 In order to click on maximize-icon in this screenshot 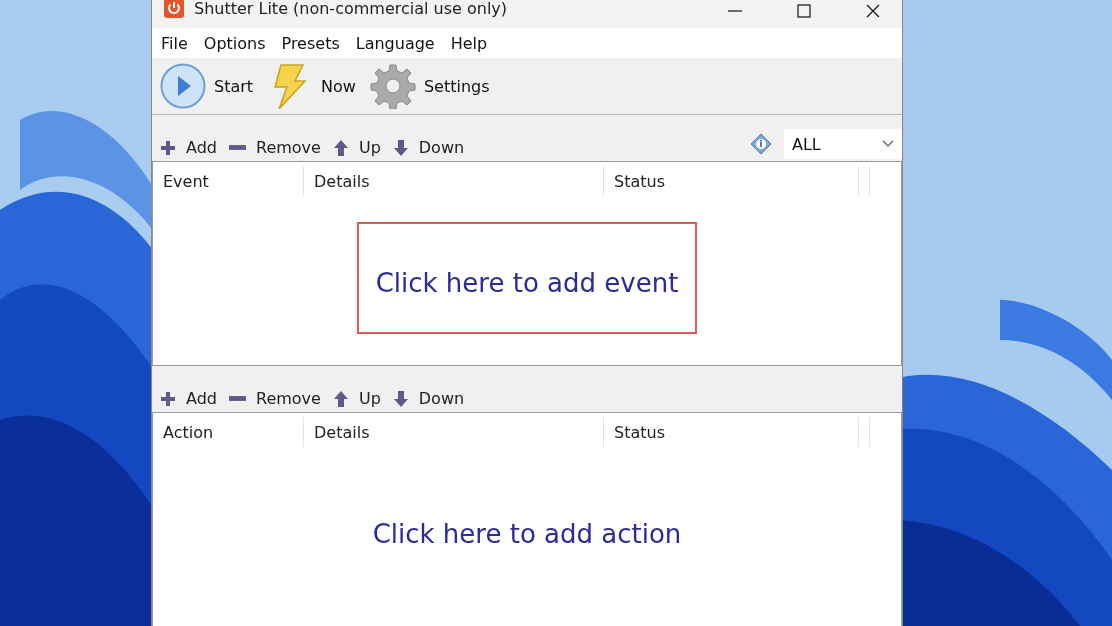, I will do `click(804, 11)`.